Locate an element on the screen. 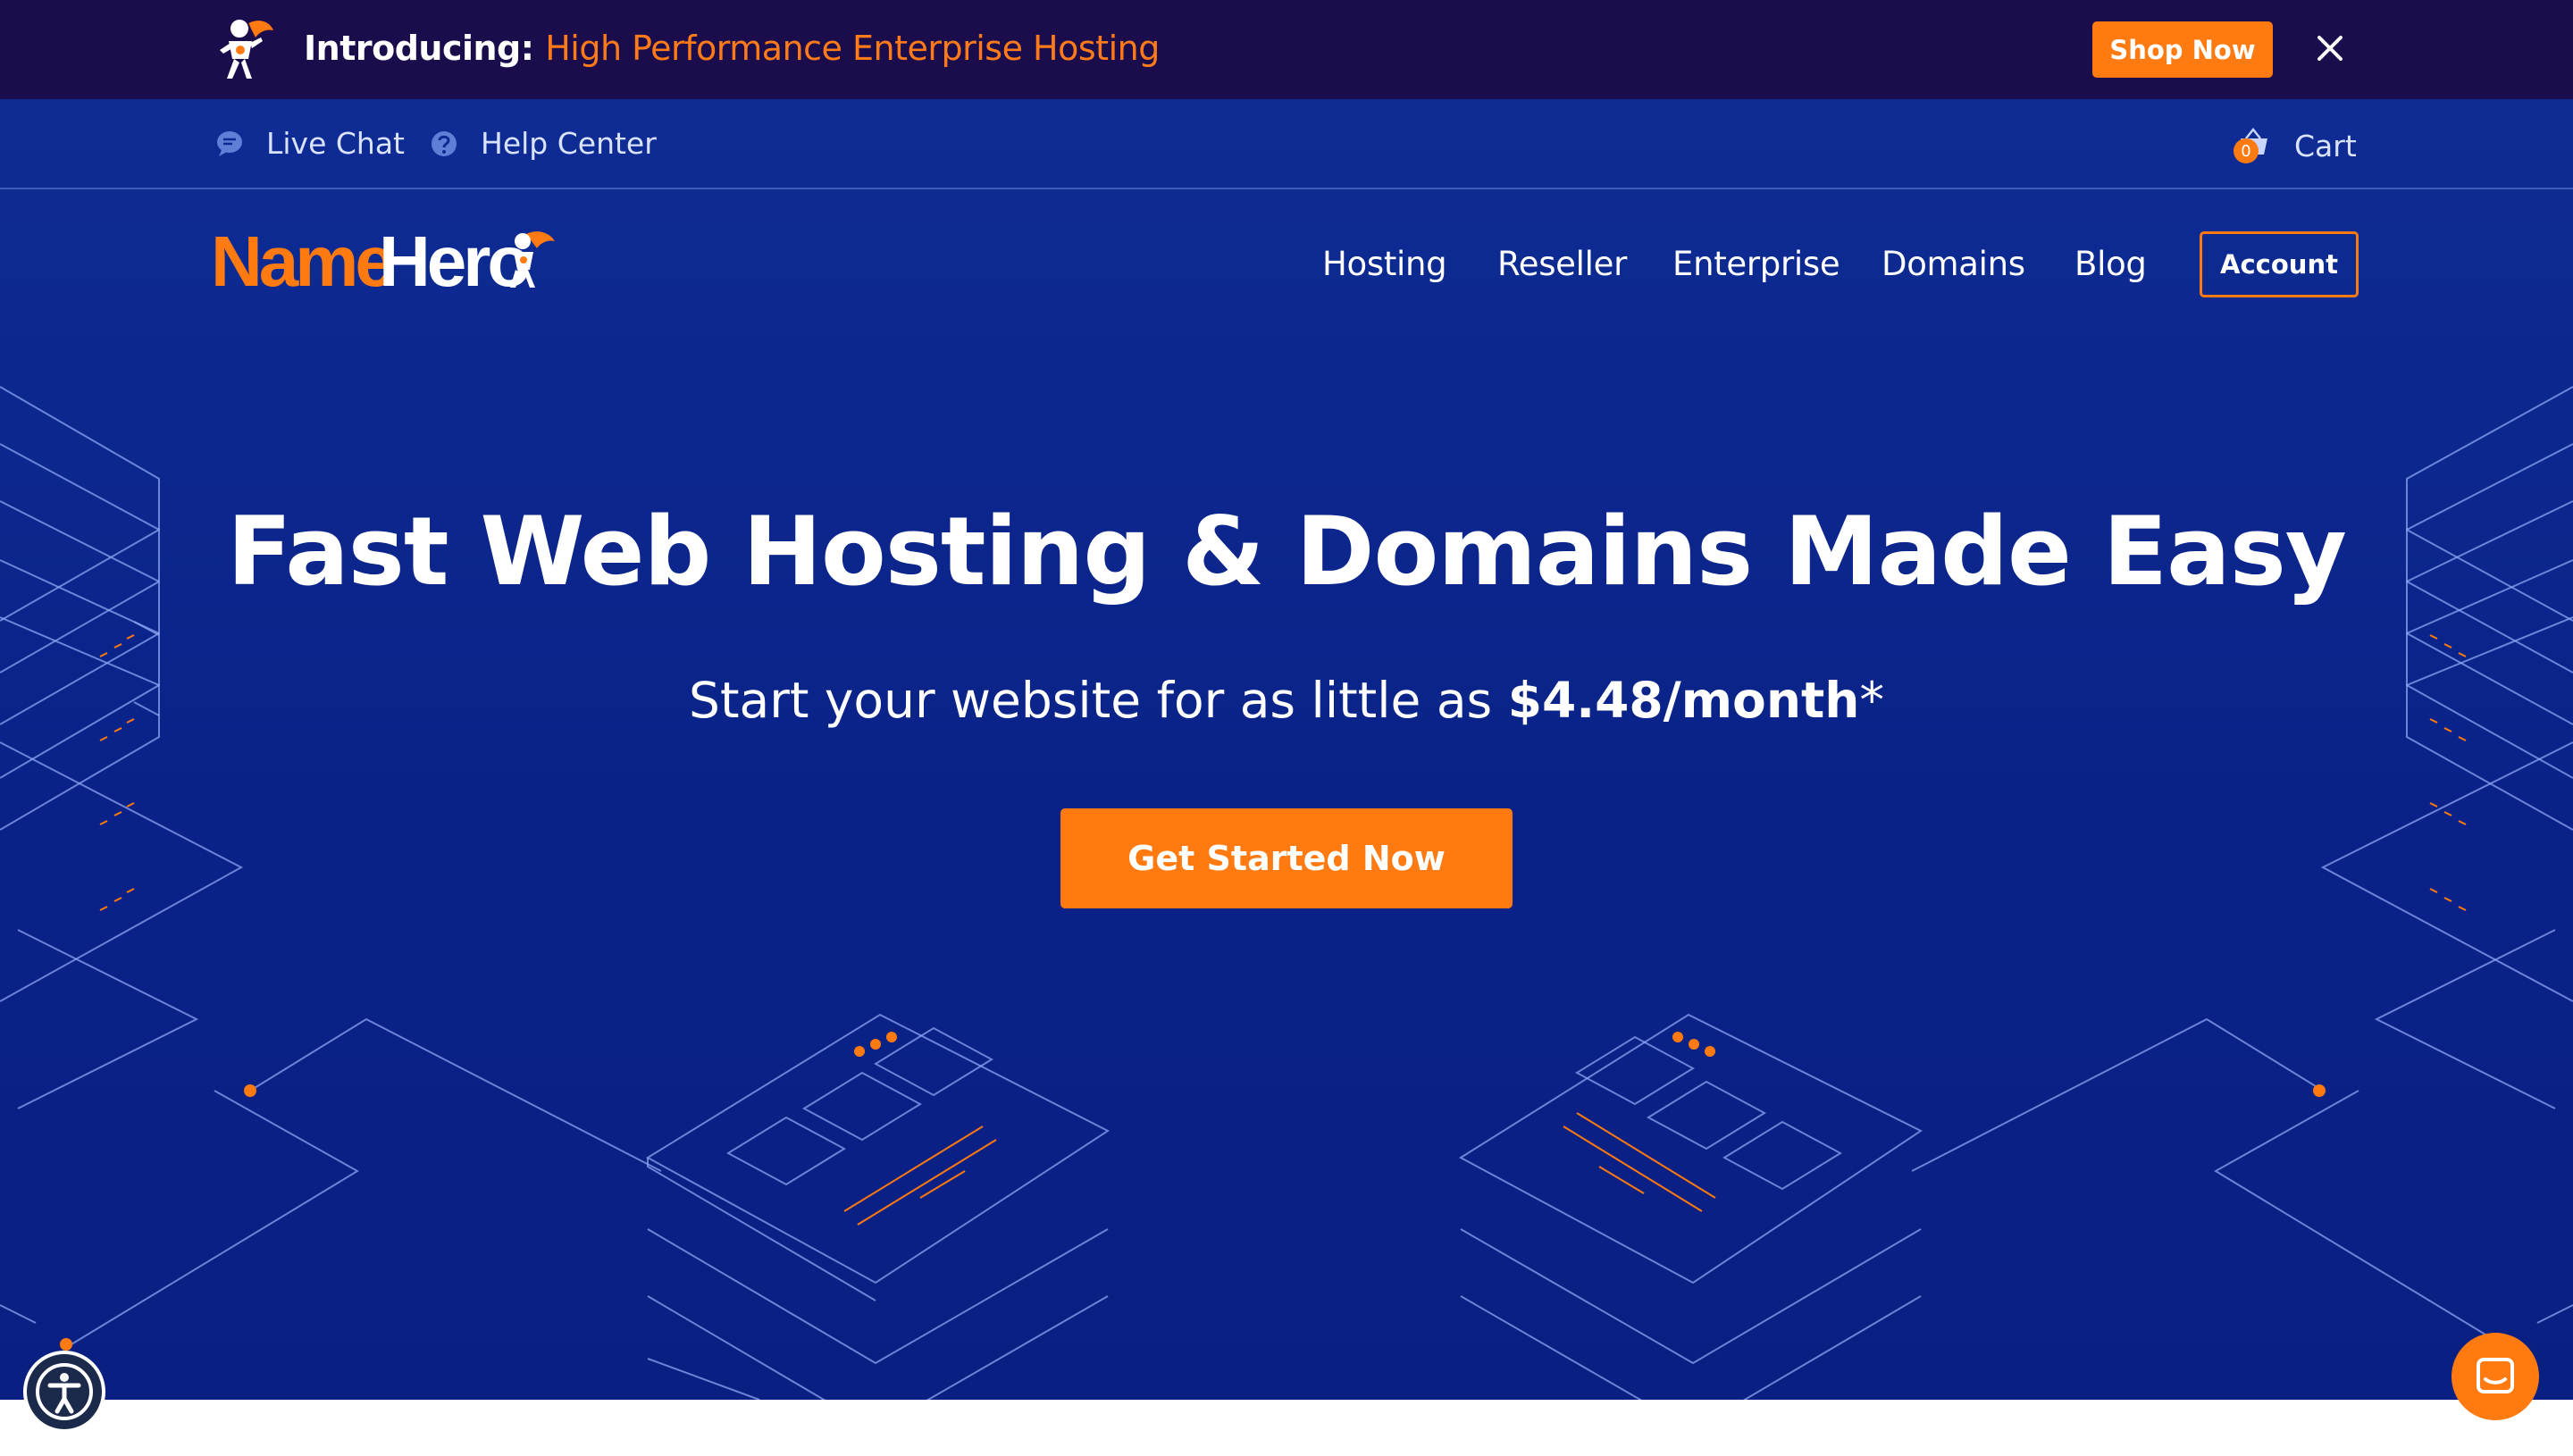 The width and height of the screenshot is (2573, 1456). account-button: Account is located at coordinates (2279, 264).